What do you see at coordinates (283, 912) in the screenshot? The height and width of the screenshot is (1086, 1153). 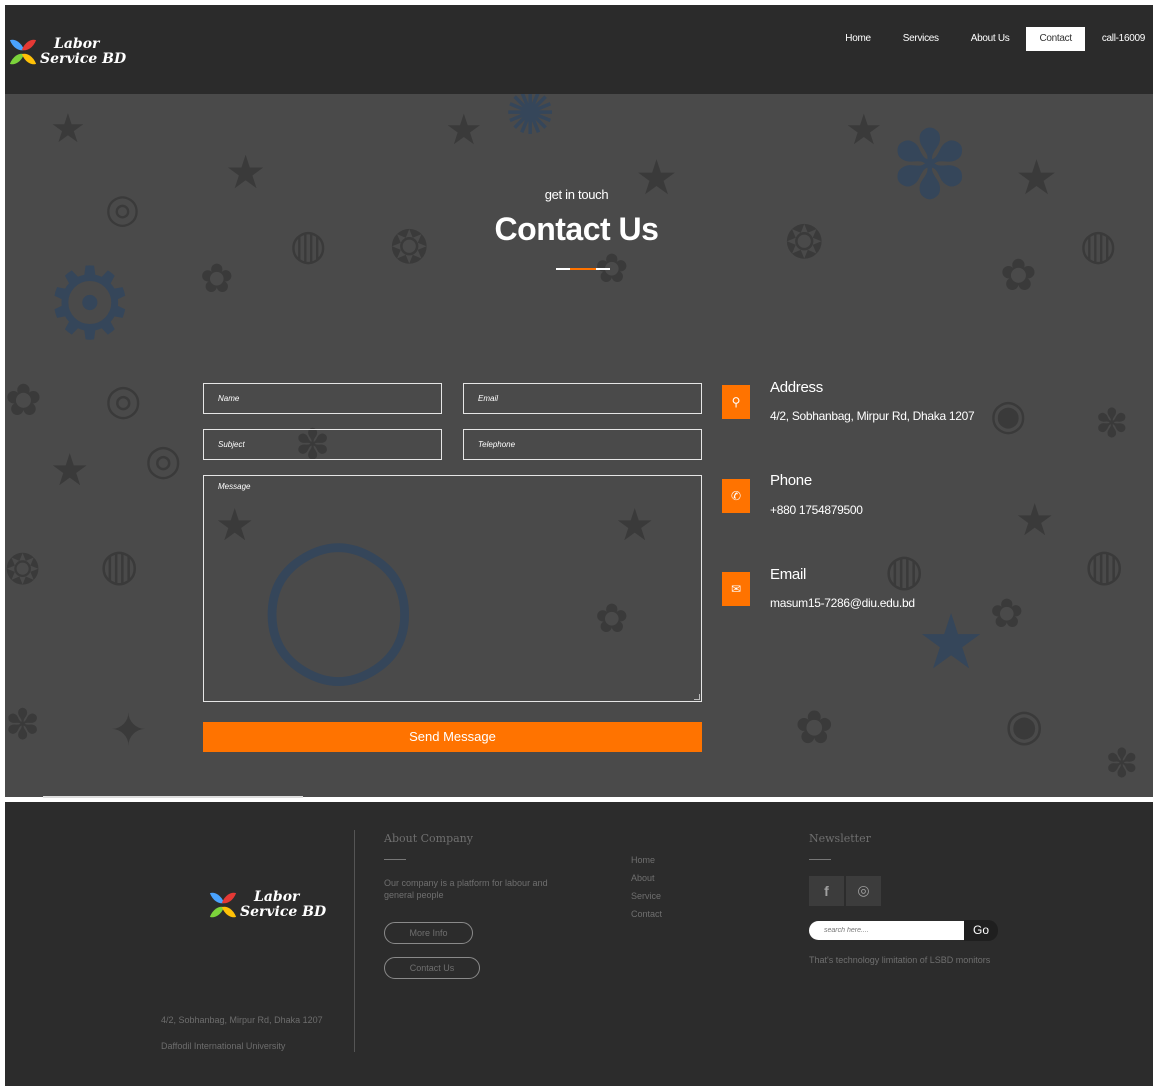 I see `footer-brand-line2: Service BD` at bounding box center [283, 912].